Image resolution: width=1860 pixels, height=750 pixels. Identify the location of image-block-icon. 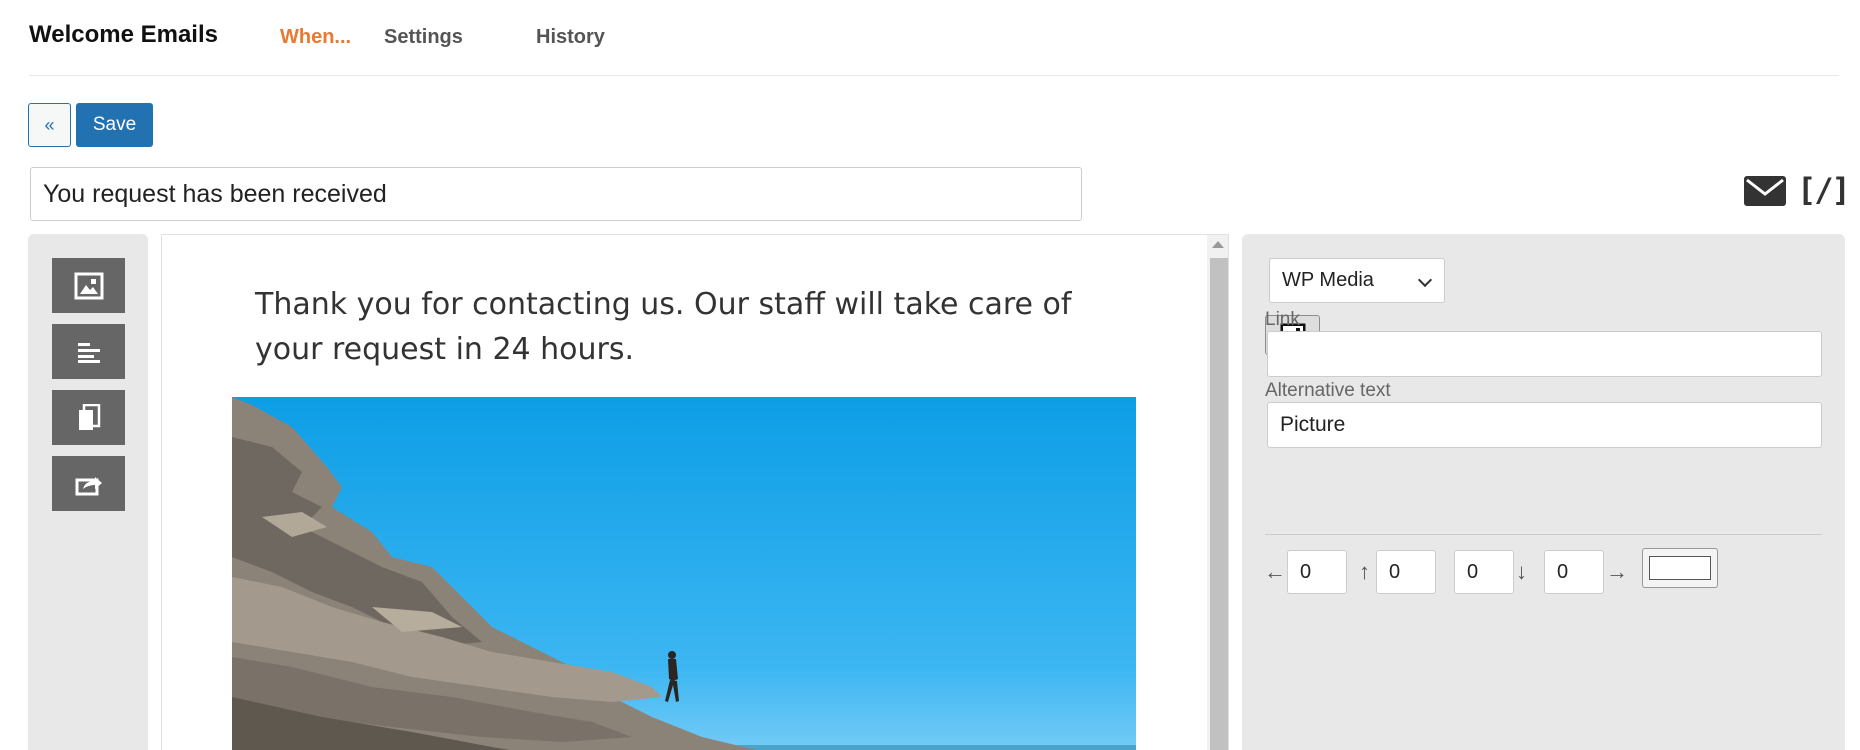
(88, 285).